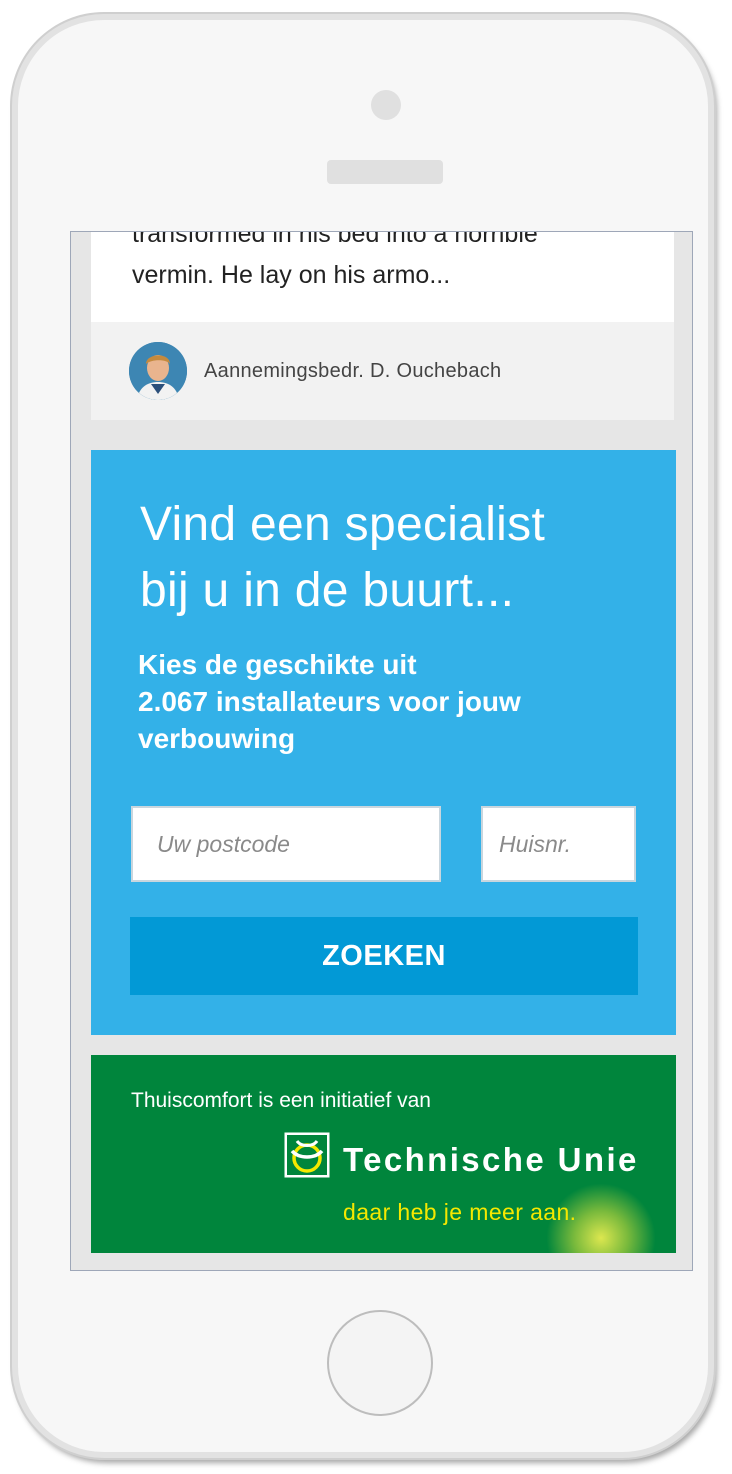  Describe the element at coordinates (386, 105) in the screenshot. I see `front-camera` at that location.